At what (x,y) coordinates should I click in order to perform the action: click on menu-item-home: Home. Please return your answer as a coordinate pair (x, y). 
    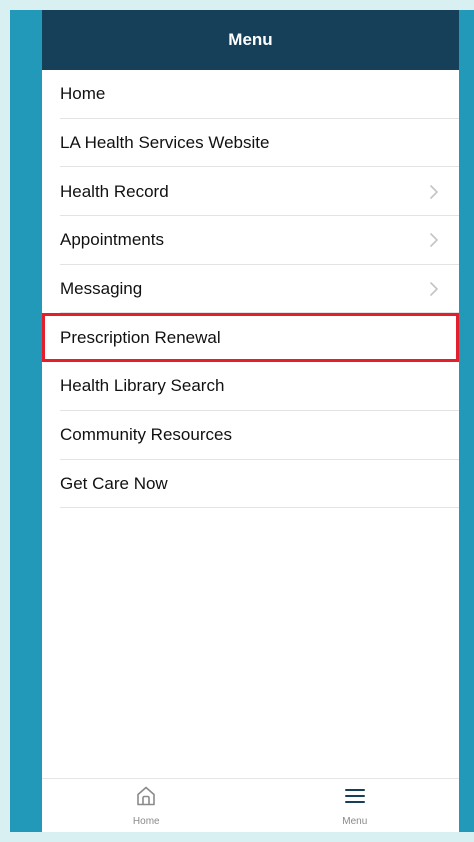
    Looking at the image, I should click on (250, 94).